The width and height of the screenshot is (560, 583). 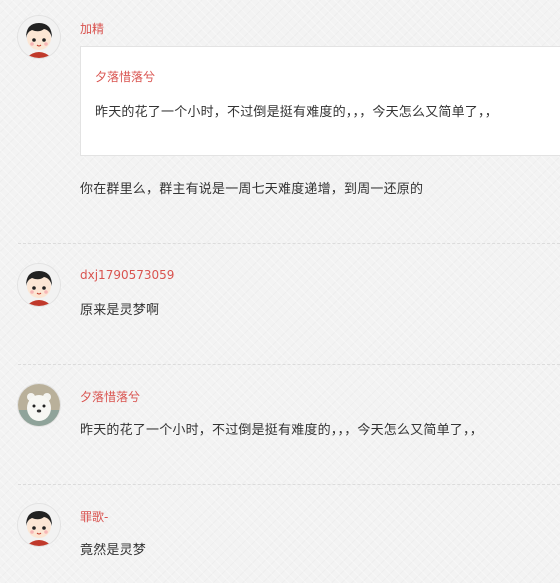 What do you see at coordinates (92, 28) in the screenshot?
I see `comment-author: 加精` at bounding box center [92, 28].